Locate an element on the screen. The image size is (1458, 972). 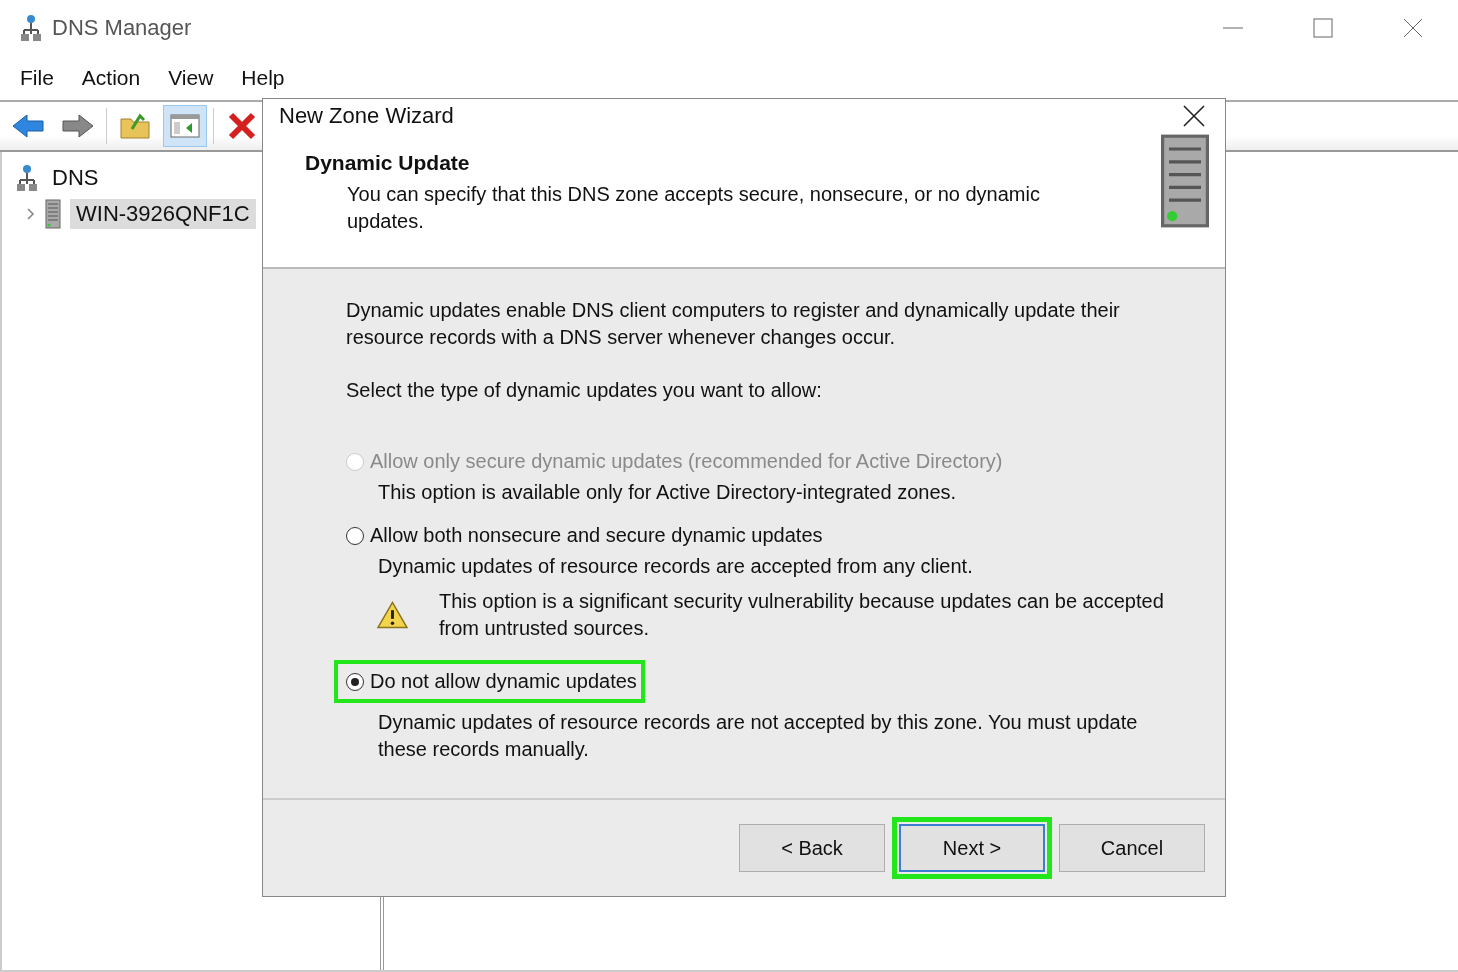
intro-text: Dynamic updates enable DNS client computers to register and dynamically update their resource records with a DNS server whenever changes occur. is located at coordinates (733, 324).